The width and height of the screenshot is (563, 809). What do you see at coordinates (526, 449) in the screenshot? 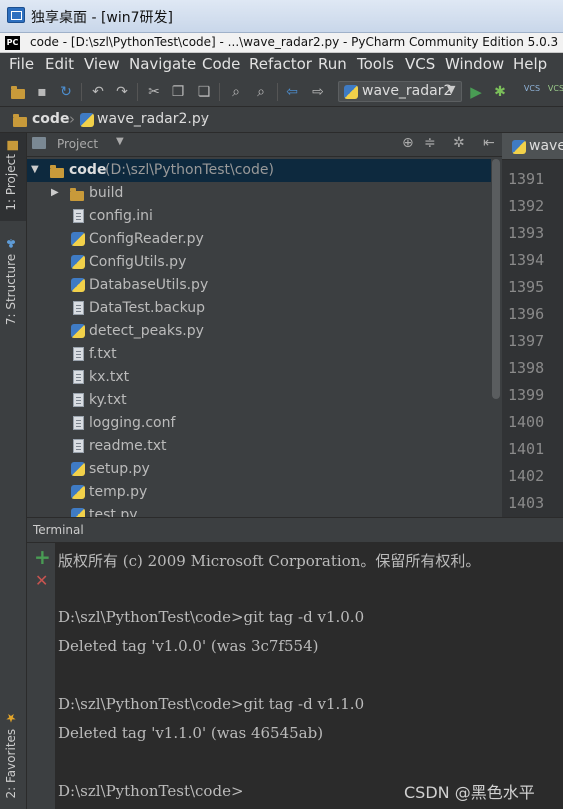
I see `line-number: 1401` at bounding box center [526, 449].